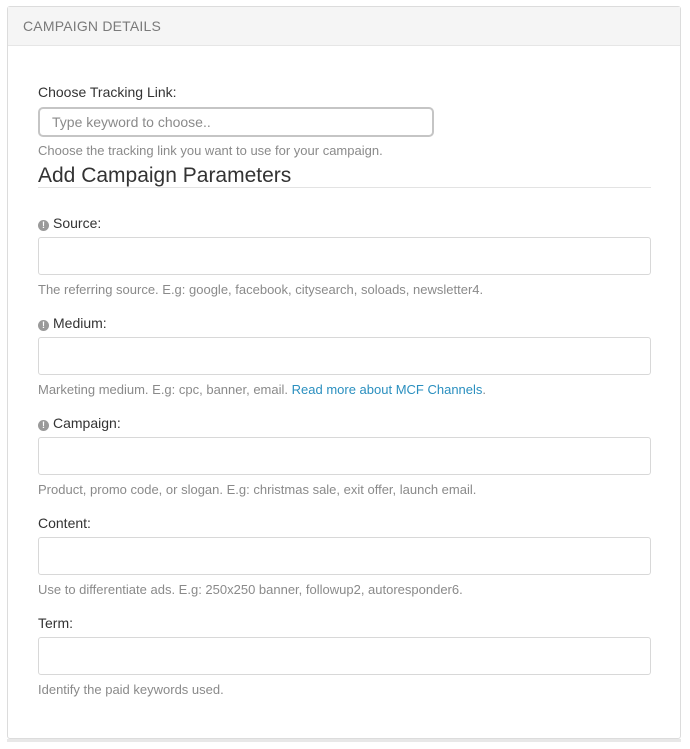  Describe the element at coordinates (484, 389) in the screenshot. I see `medium-help-end: .` at that location.